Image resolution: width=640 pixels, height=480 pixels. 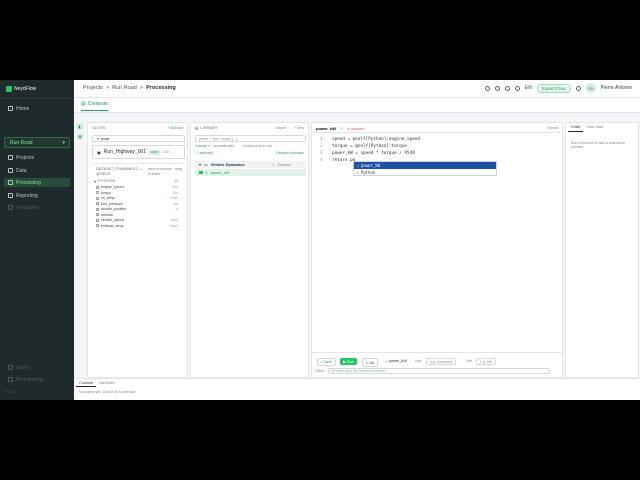 I want to click on tab-raw-data: Raw data, so click(x=595, y=127).